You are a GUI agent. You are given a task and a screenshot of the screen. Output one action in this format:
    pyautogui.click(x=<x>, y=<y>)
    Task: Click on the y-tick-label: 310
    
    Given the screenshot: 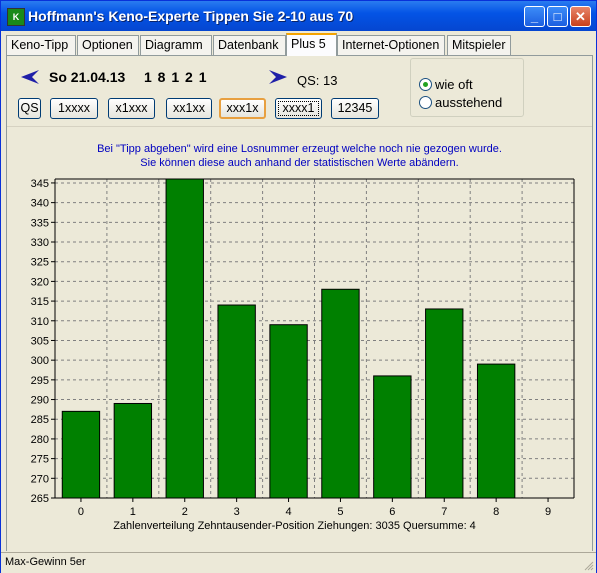 What is the action you would take?
    pyautogui.click(x=40, y=322)
    